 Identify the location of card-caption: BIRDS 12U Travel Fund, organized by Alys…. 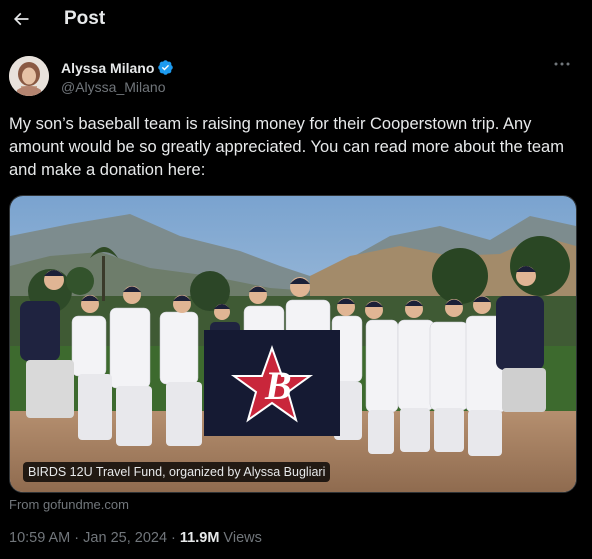
(177, 472).